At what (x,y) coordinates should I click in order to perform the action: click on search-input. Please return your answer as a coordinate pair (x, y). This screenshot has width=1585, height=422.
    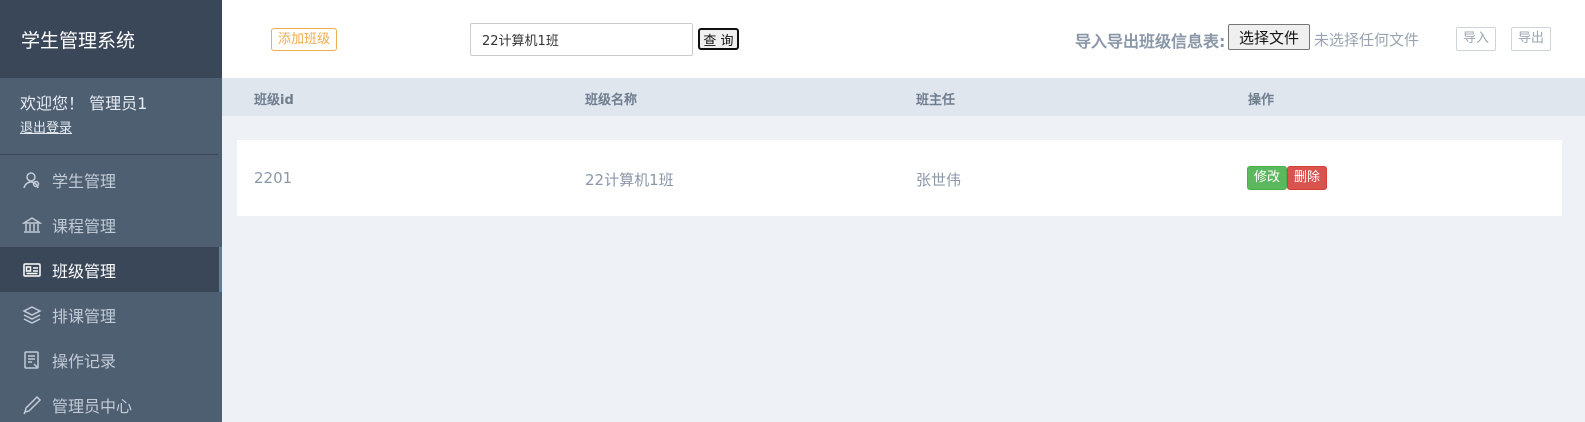
    Looking at the image, I should click on (581, 39).